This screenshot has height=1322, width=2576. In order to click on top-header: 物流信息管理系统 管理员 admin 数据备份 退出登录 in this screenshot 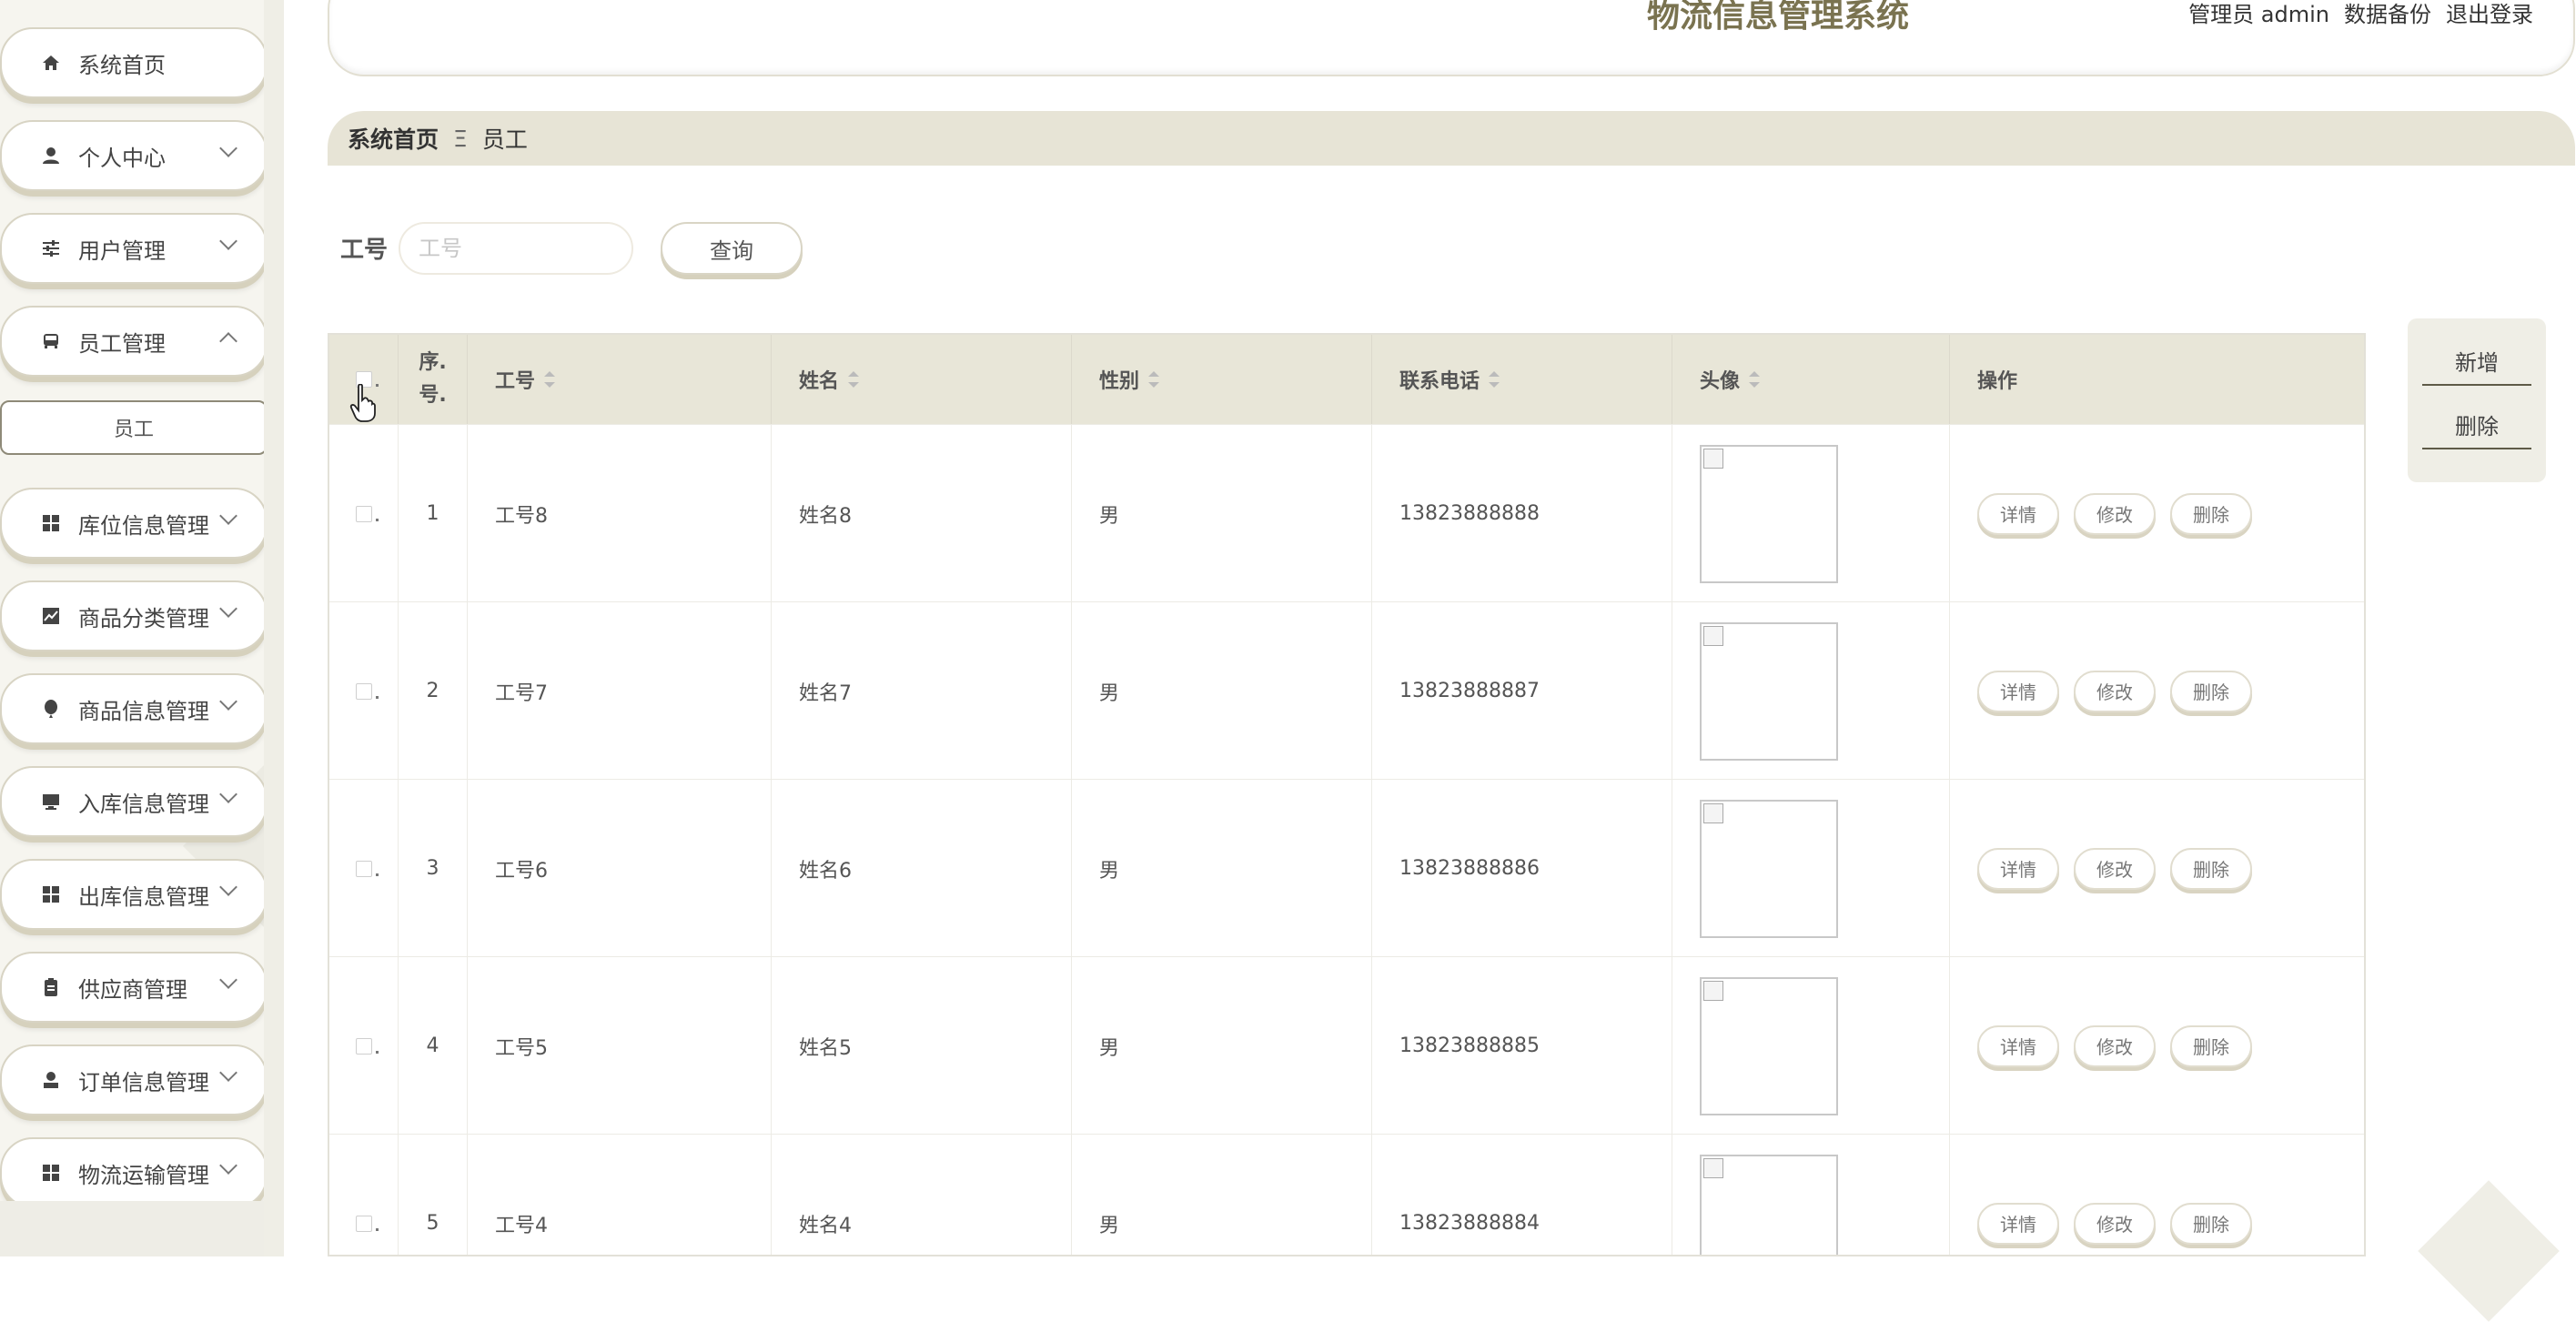, I will do `click(1451, 38)`.